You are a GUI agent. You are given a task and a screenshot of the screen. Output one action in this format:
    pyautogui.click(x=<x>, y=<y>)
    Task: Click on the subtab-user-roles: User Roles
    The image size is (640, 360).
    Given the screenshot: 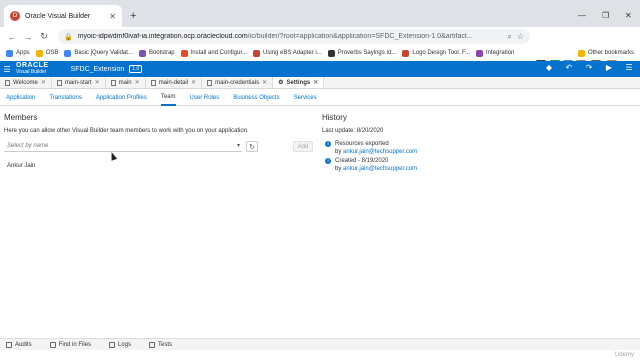 What is the action you would take?
    pyautogui.click(x=205, y=98)
    